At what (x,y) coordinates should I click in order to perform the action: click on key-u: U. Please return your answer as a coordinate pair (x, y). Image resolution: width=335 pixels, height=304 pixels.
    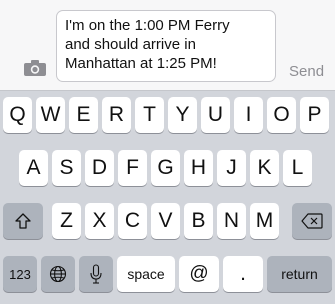
    Looking at the image, I should click on (215, 115).